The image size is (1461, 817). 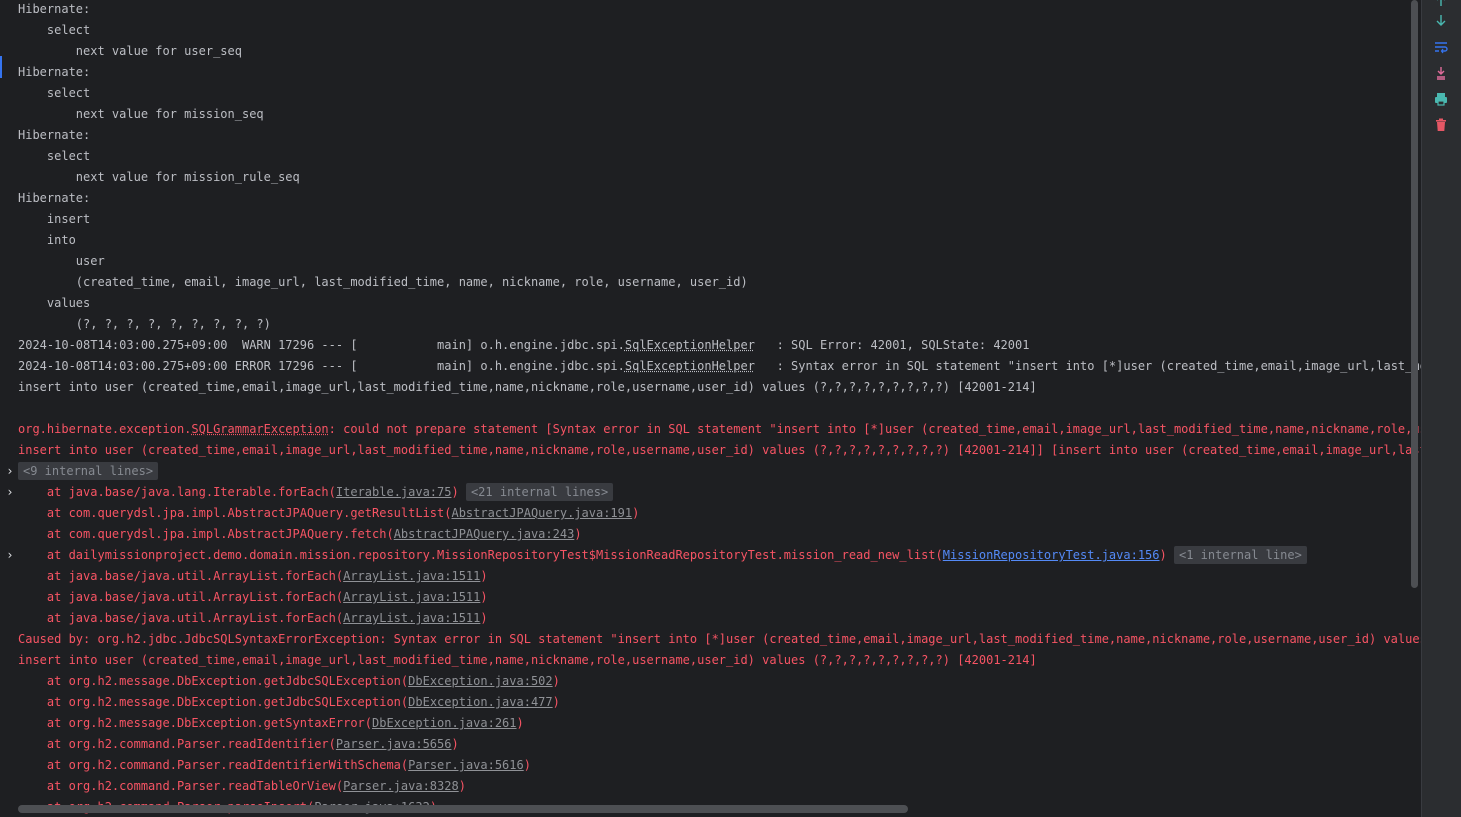 I want to click on console-toolbar, so click(x=1441, y=408).